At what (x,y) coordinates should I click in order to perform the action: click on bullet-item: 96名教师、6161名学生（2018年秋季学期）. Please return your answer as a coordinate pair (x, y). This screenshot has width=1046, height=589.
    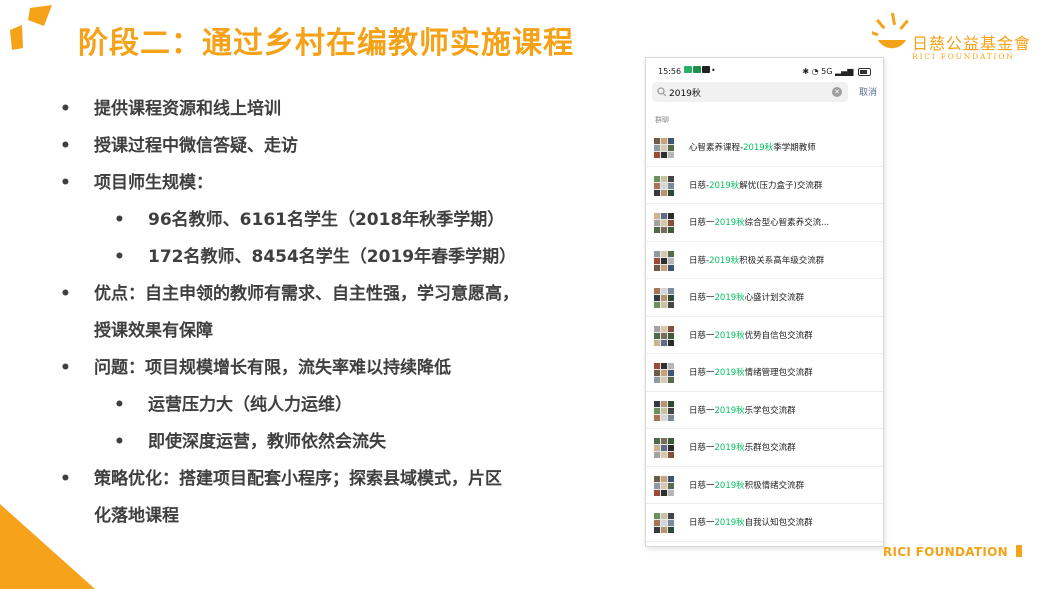
    Looking at the image, I should click on (338, 220).